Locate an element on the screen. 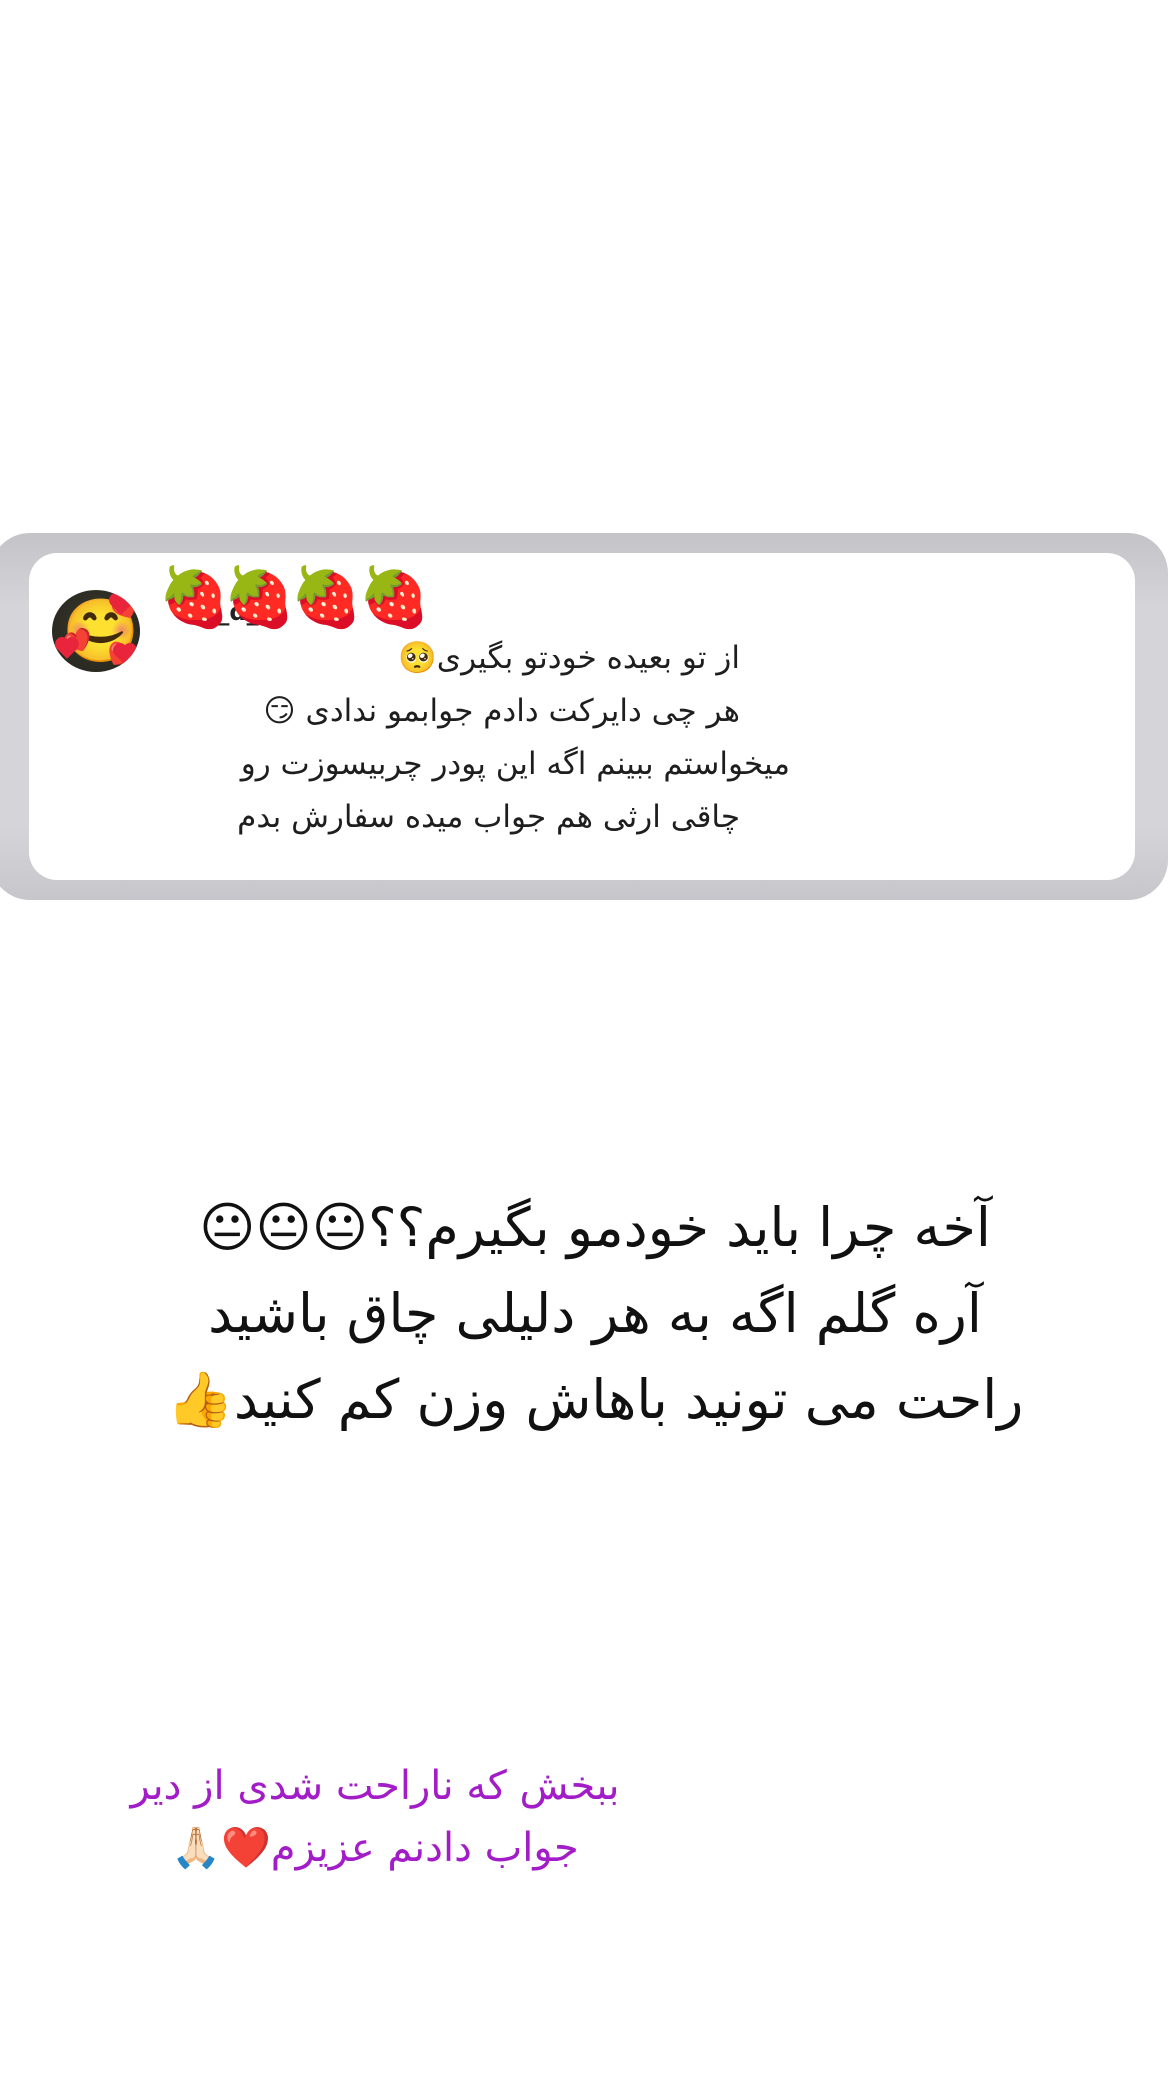  dm-username-row: ia_d_ 🍓 🍓 🍓 🍓 is located at coordinates (294, 597).